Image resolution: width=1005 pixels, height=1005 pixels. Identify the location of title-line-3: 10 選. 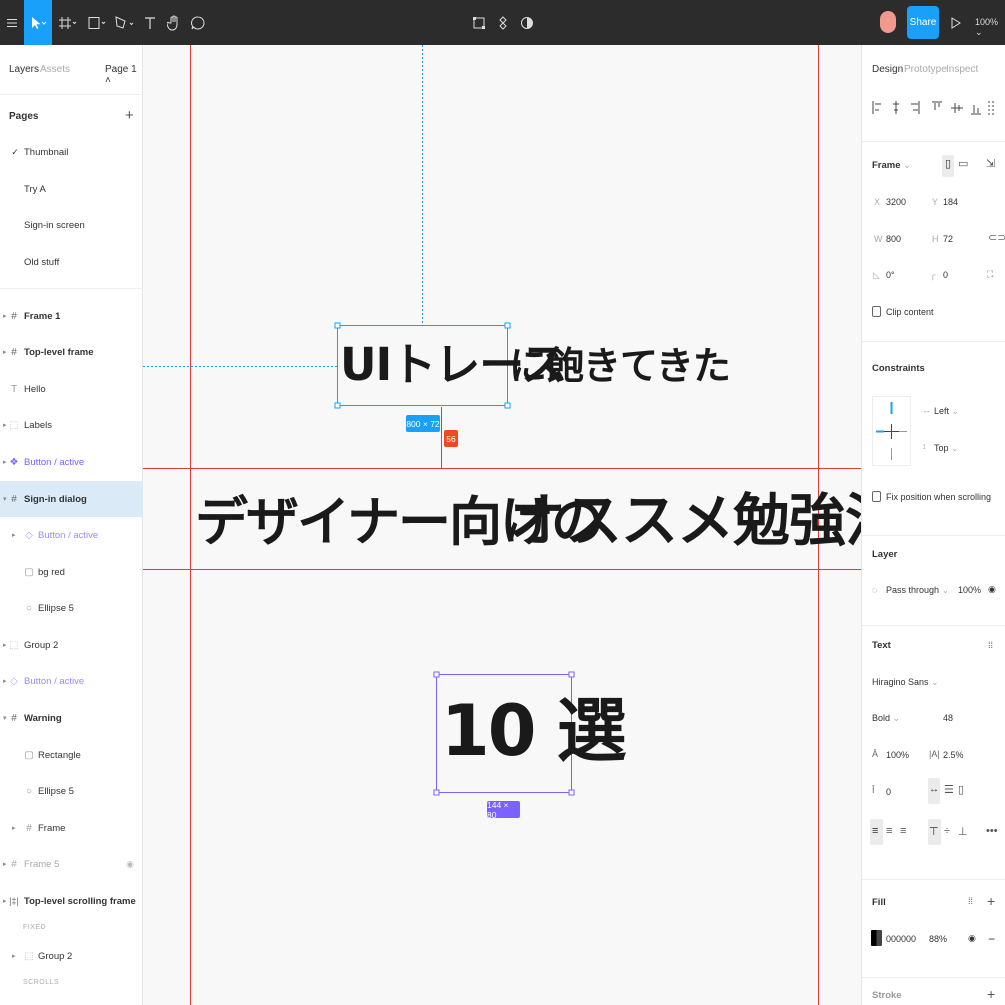
(534, 731).